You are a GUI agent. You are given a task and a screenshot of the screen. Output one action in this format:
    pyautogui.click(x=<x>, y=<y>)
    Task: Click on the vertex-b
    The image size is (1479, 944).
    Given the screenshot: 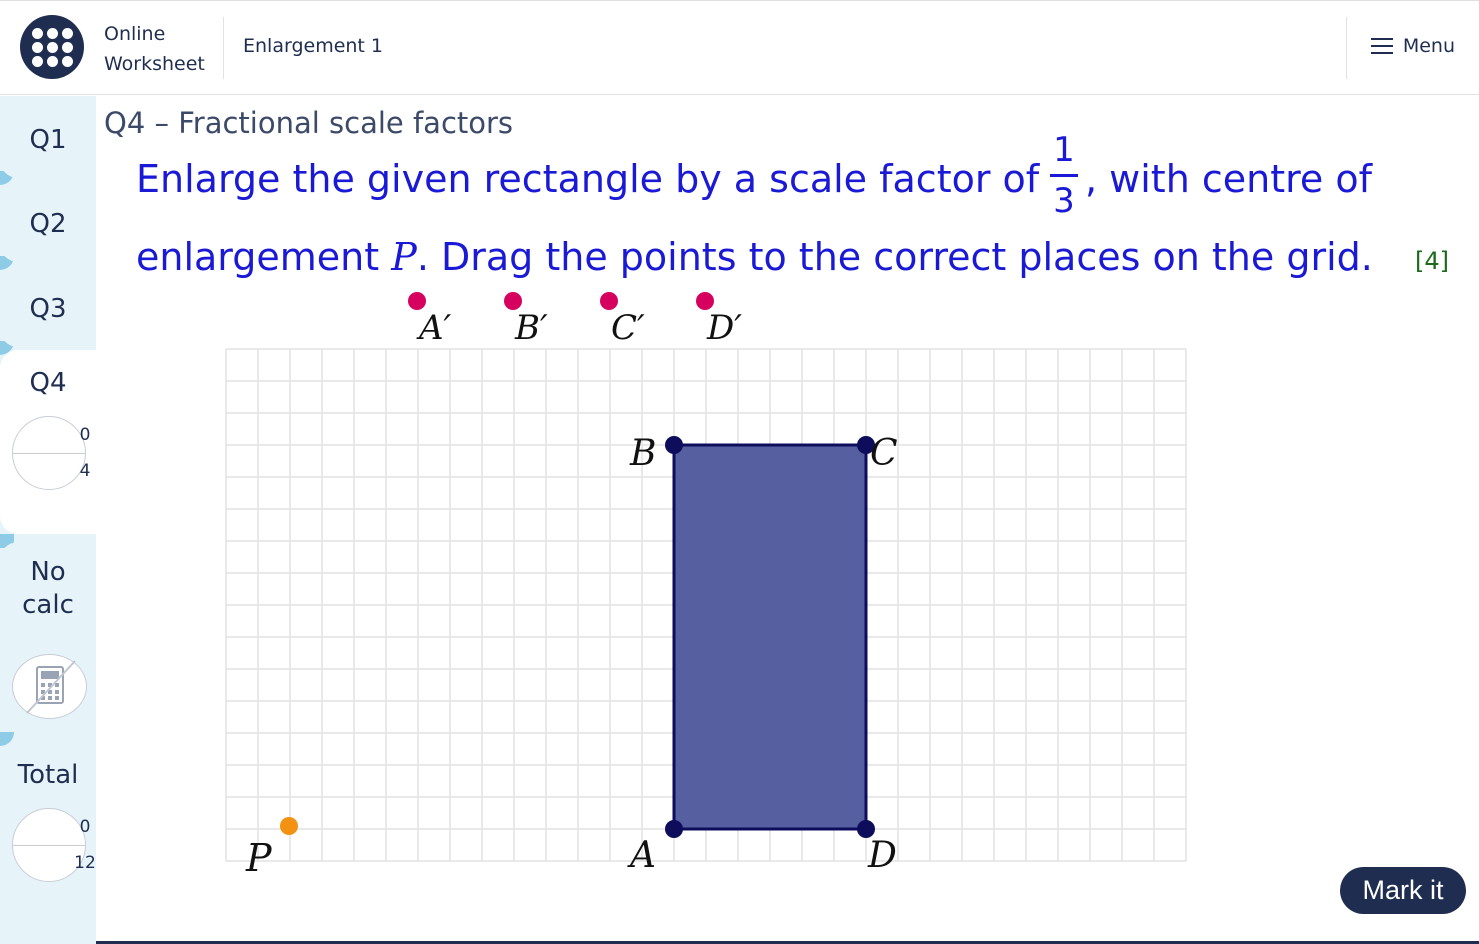 What is the action you would take?
    pyautogui.click(x=674, y=445)
    